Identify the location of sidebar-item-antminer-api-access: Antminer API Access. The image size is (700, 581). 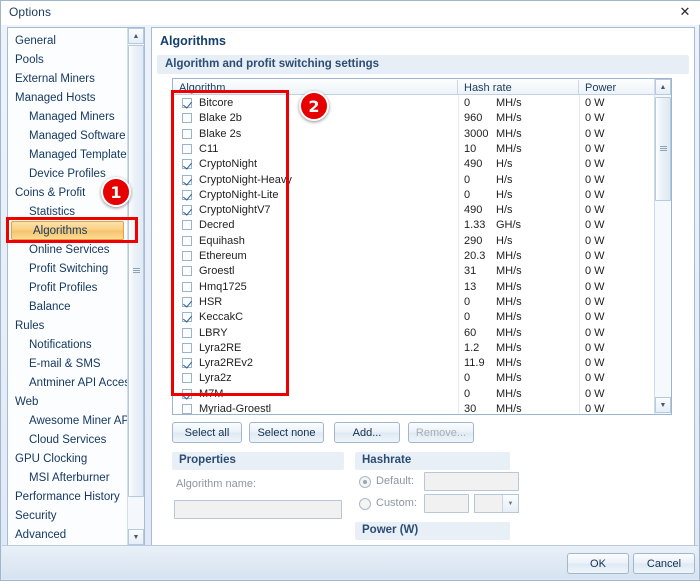
(72, 382).